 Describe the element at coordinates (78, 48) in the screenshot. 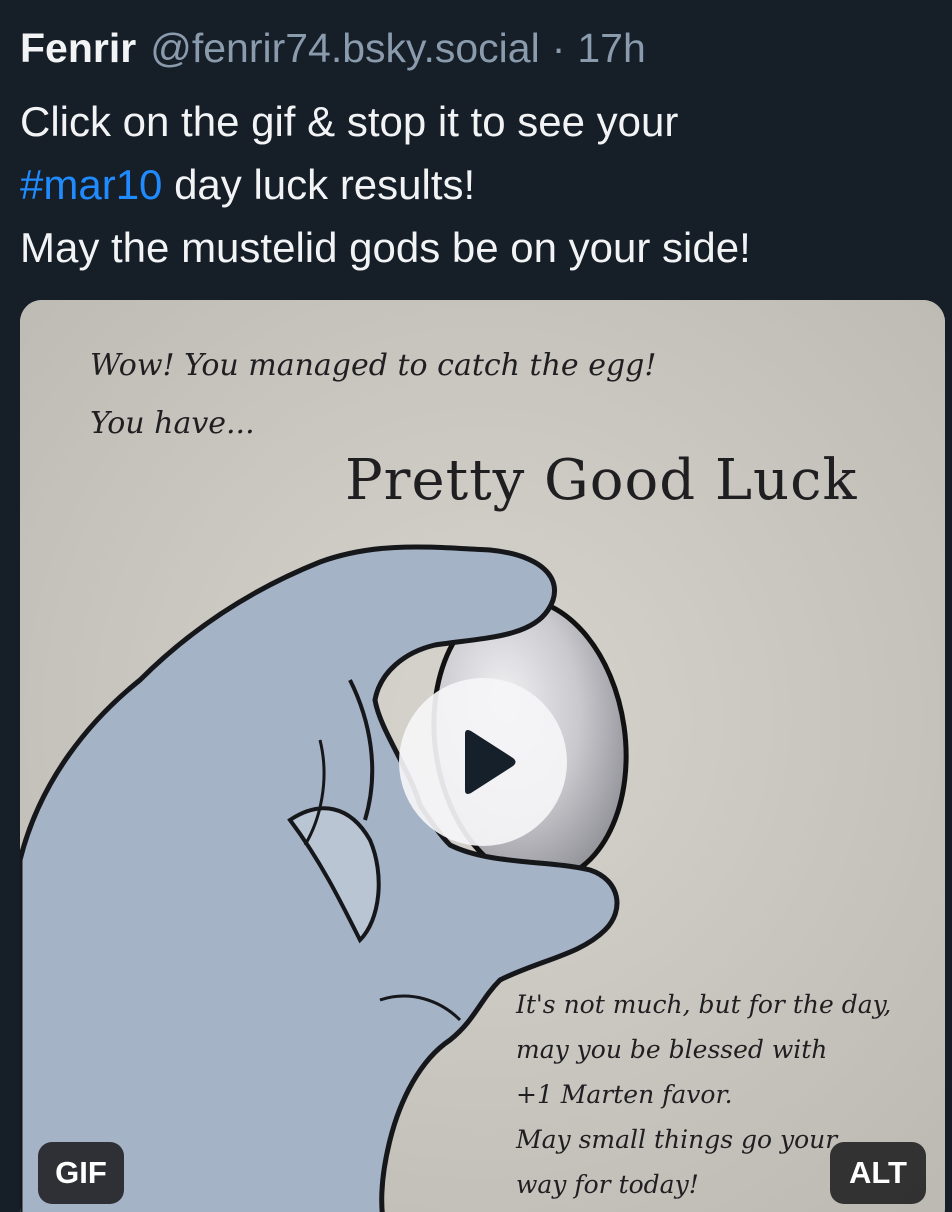

I see `author-display-name: Fenrir` at that location.